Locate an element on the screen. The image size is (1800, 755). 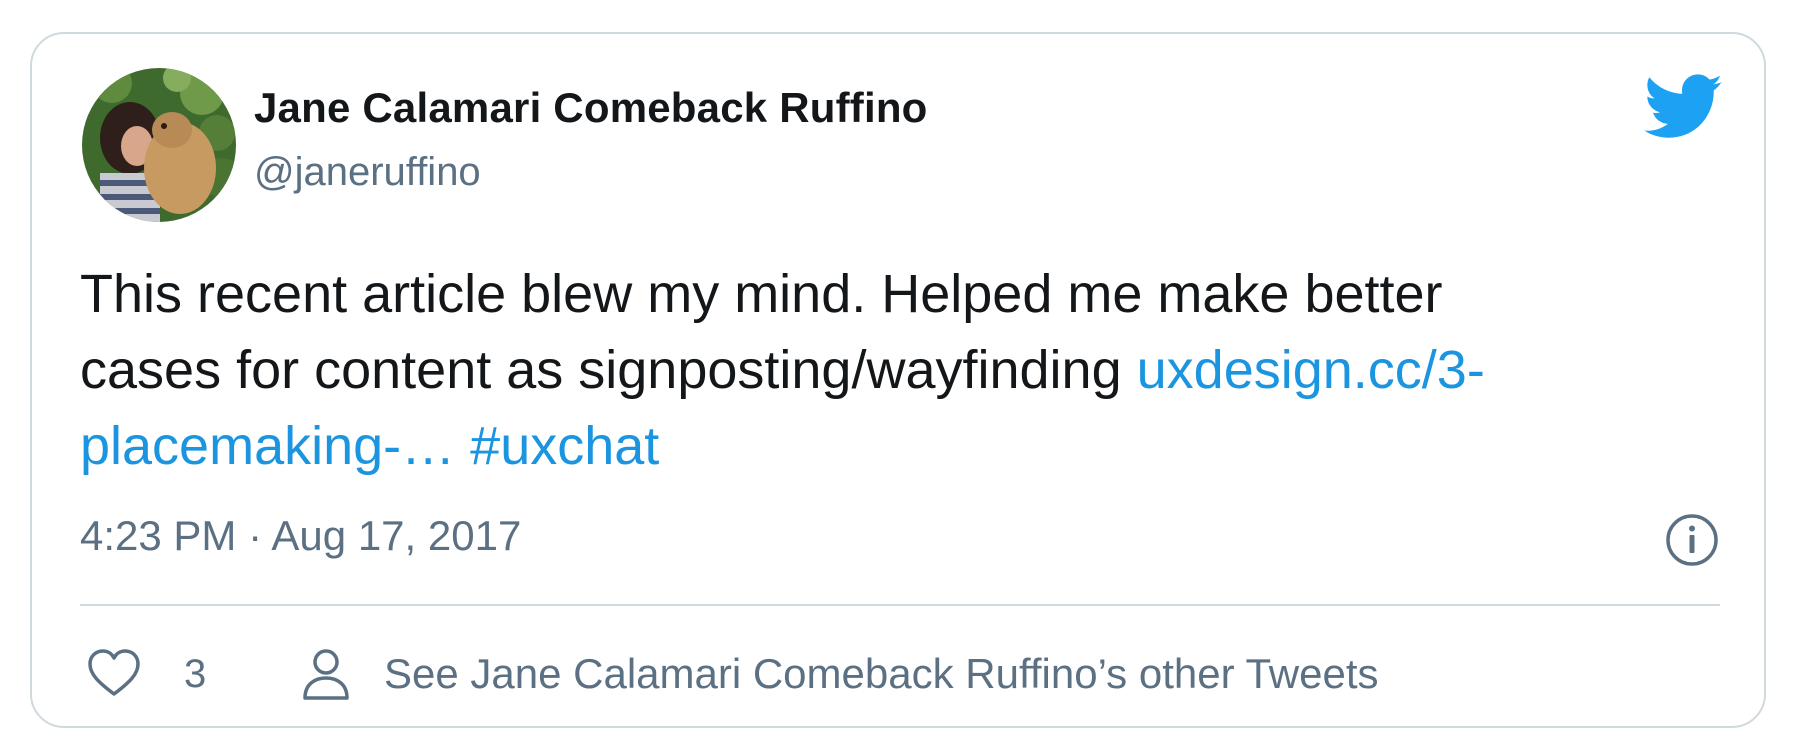
person-icon is located at coordinates (326, 674).